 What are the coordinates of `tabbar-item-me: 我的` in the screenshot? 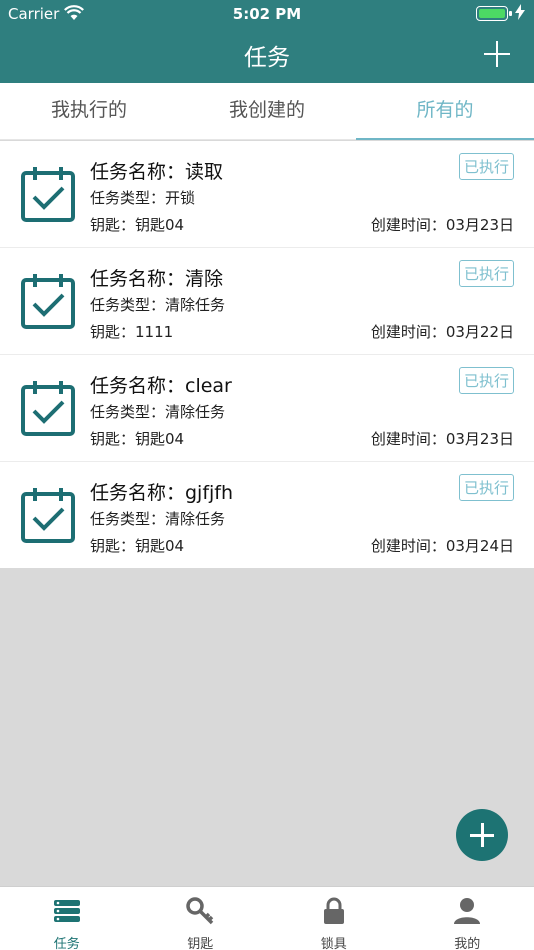 It's located at (467, 918).